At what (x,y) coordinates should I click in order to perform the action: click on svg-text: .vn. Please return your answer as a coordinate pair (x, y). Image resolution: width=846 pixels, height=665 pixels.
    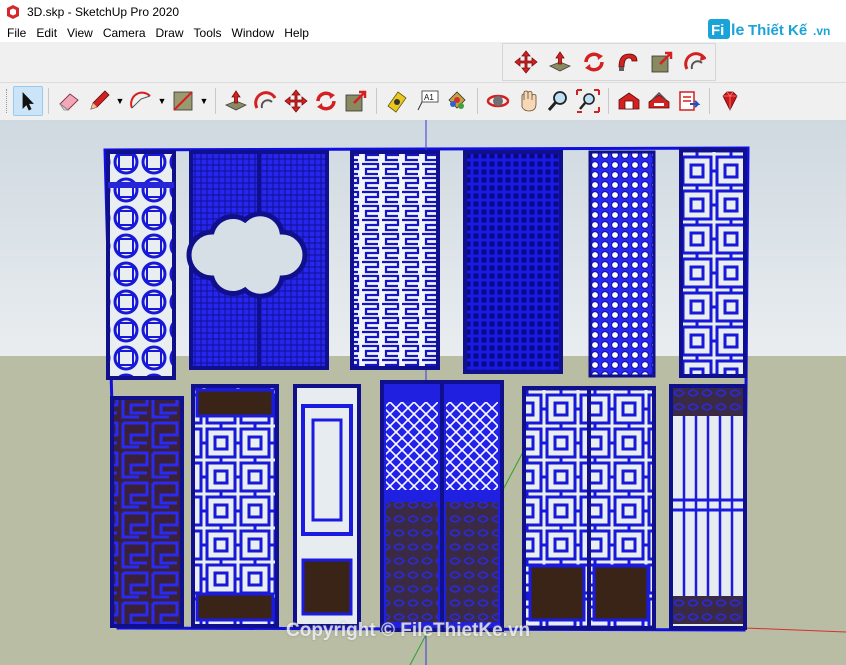
    Looking at the image, I should click on (821, 31).